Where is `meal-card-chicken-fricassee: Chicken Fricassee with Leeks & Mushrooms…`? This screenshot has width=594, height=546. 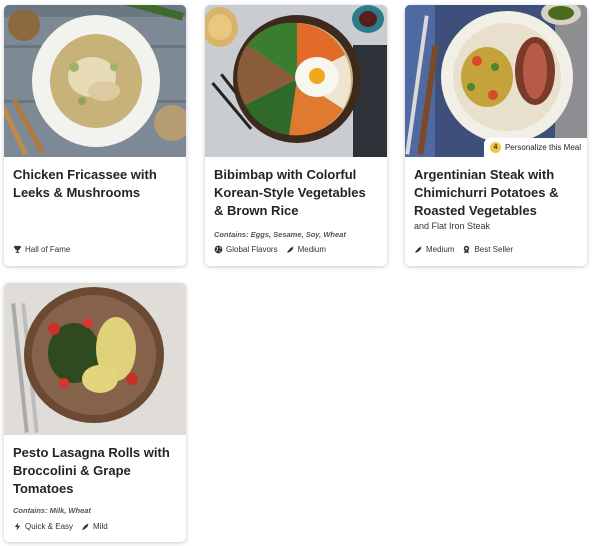
meal-card-chicken-fricassee: Chicken Fricassee with Leeks & Mushrooms… is located at coordinates (95, 135).